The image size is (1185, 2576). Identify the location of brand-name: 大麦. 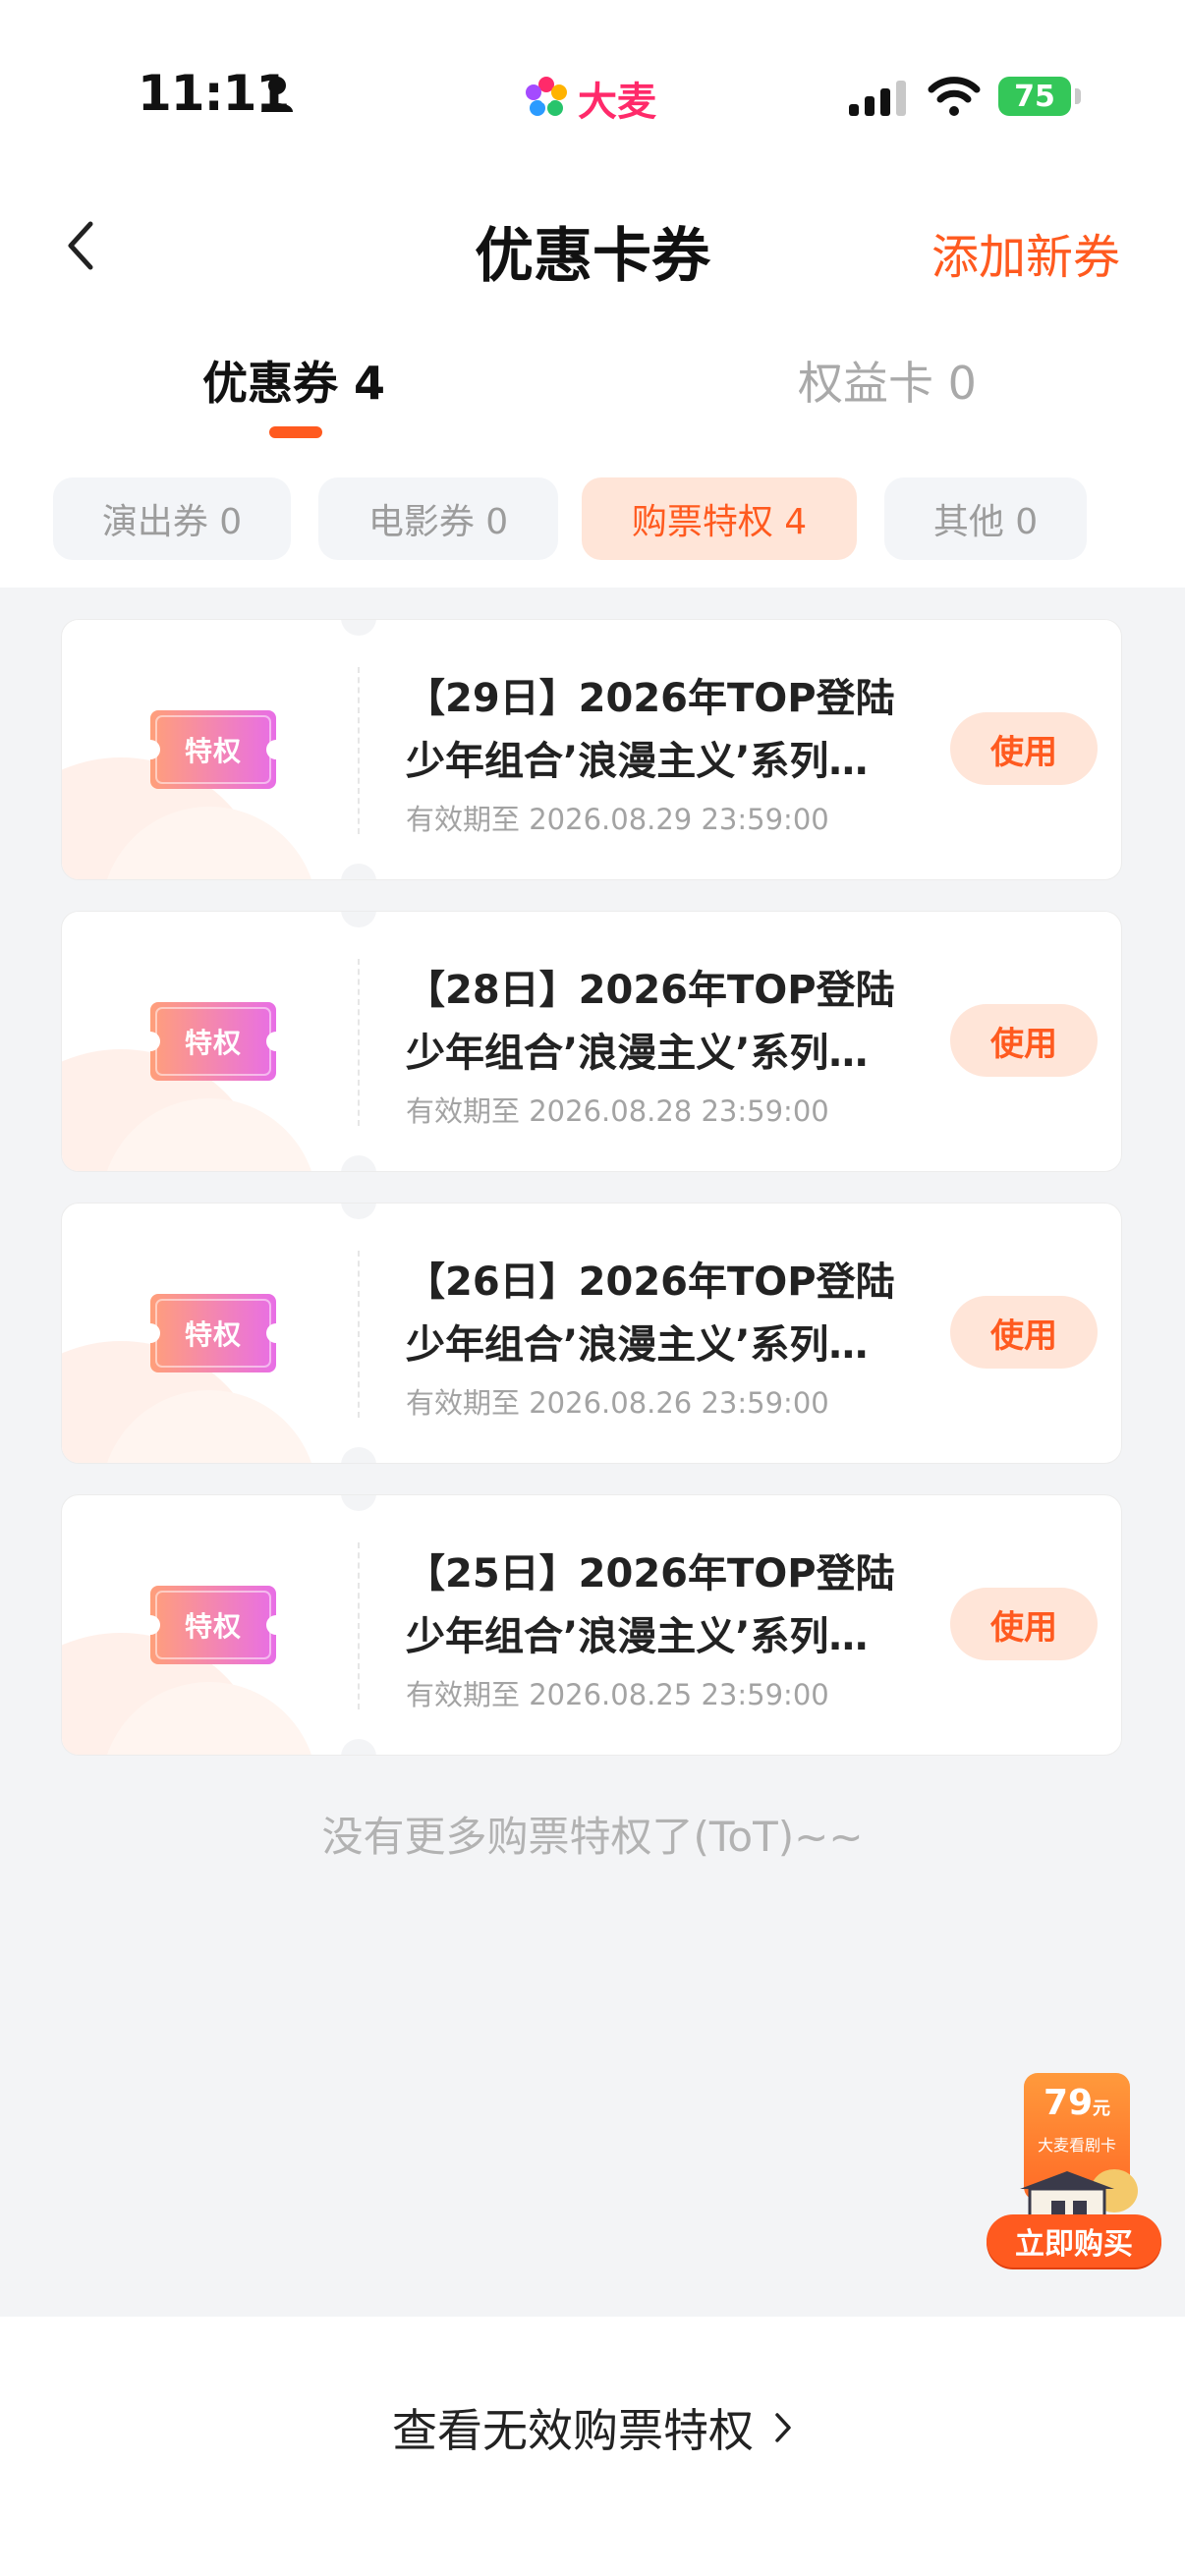
(617, 102).